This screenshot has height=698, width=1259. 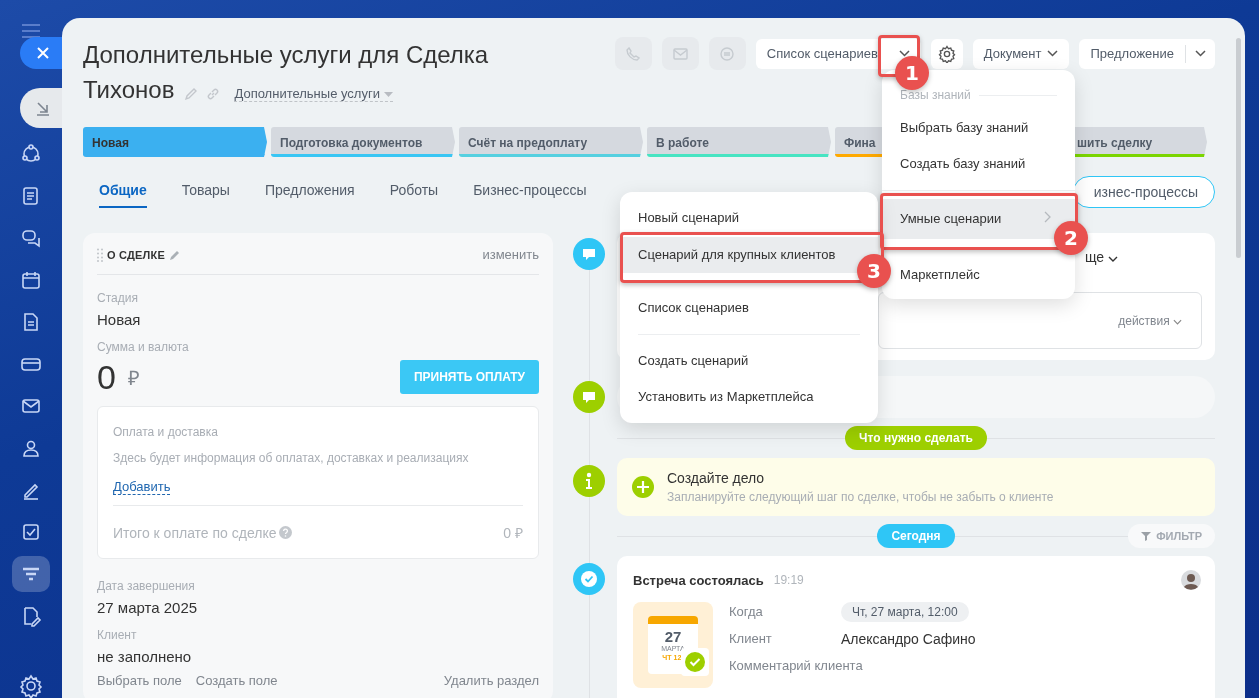 What do you see at coordinates (822, 53) in the screenshot?
I see `scenario-list-button: Список сценариев` at bounding box center [822, 53].